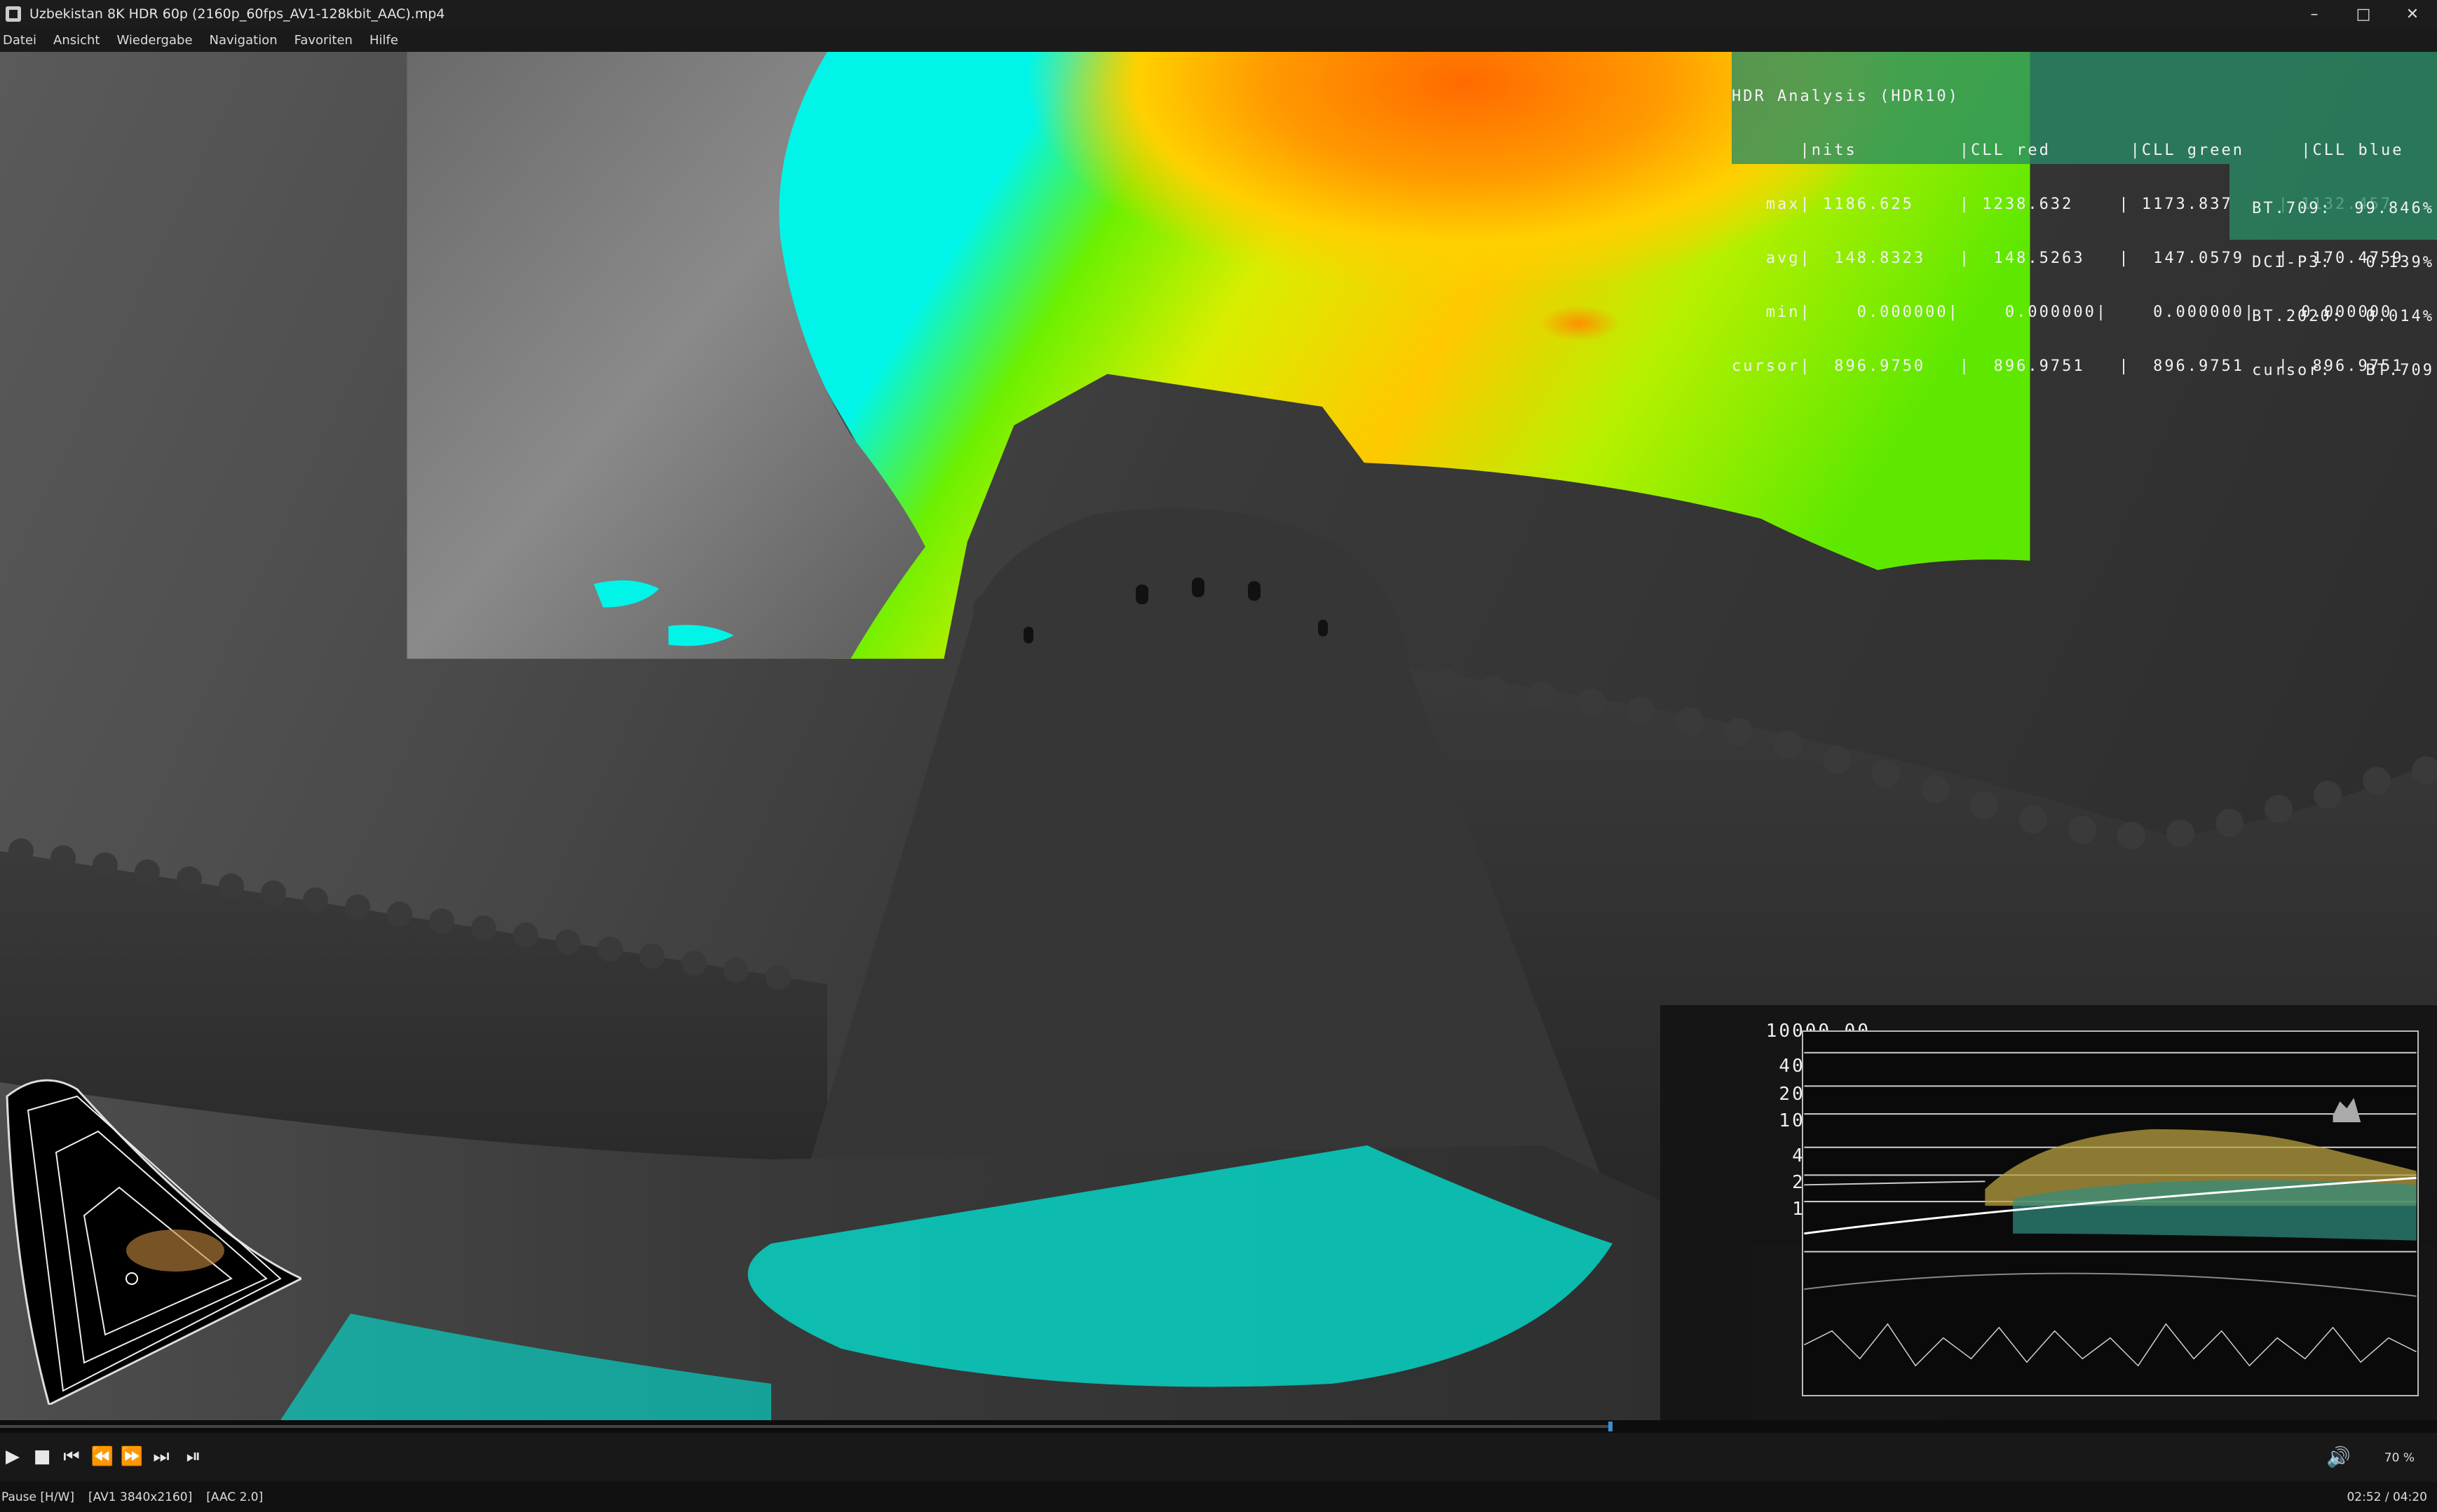 The image size is (2437, 1512). I want to click on gamut-bt709: BT.709: 99.846%, so click(2343, 209).